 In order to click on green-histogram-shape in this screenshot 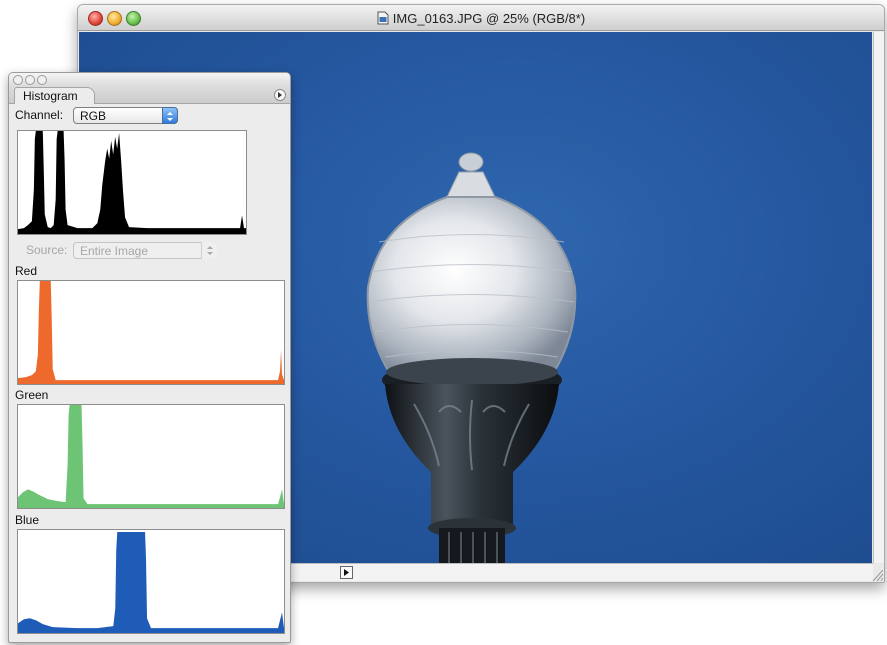, I will do `click(151, 456)`.